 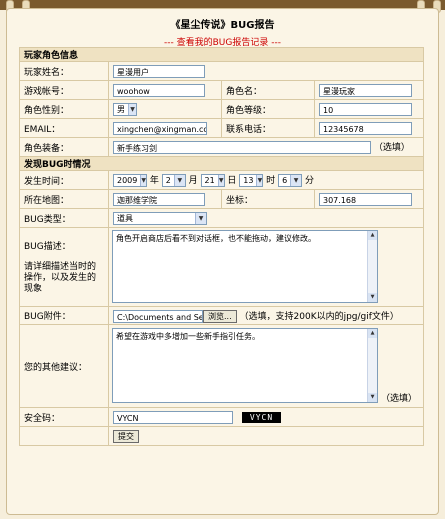 I want to click on role-name-label: 角色名：, so click(x=268, y=90).